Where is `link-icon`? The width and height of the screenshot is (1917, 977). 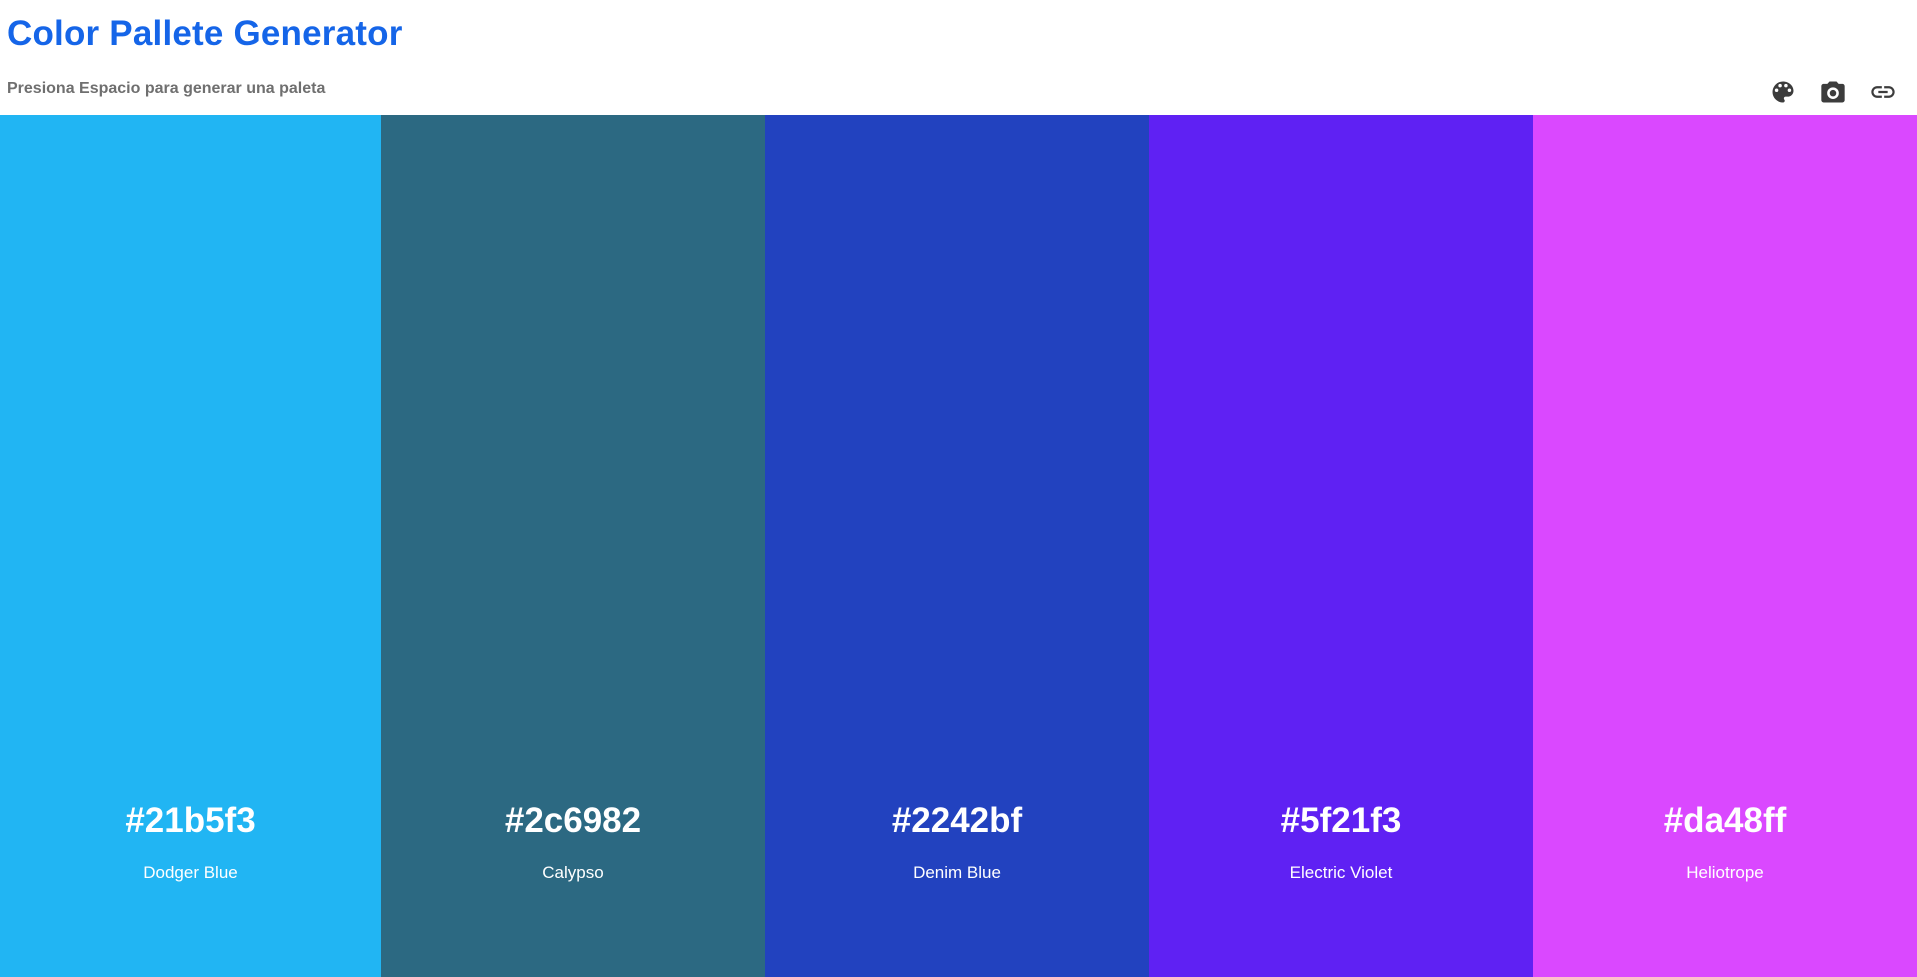
link-icon is located at coordinates (1883, 92).